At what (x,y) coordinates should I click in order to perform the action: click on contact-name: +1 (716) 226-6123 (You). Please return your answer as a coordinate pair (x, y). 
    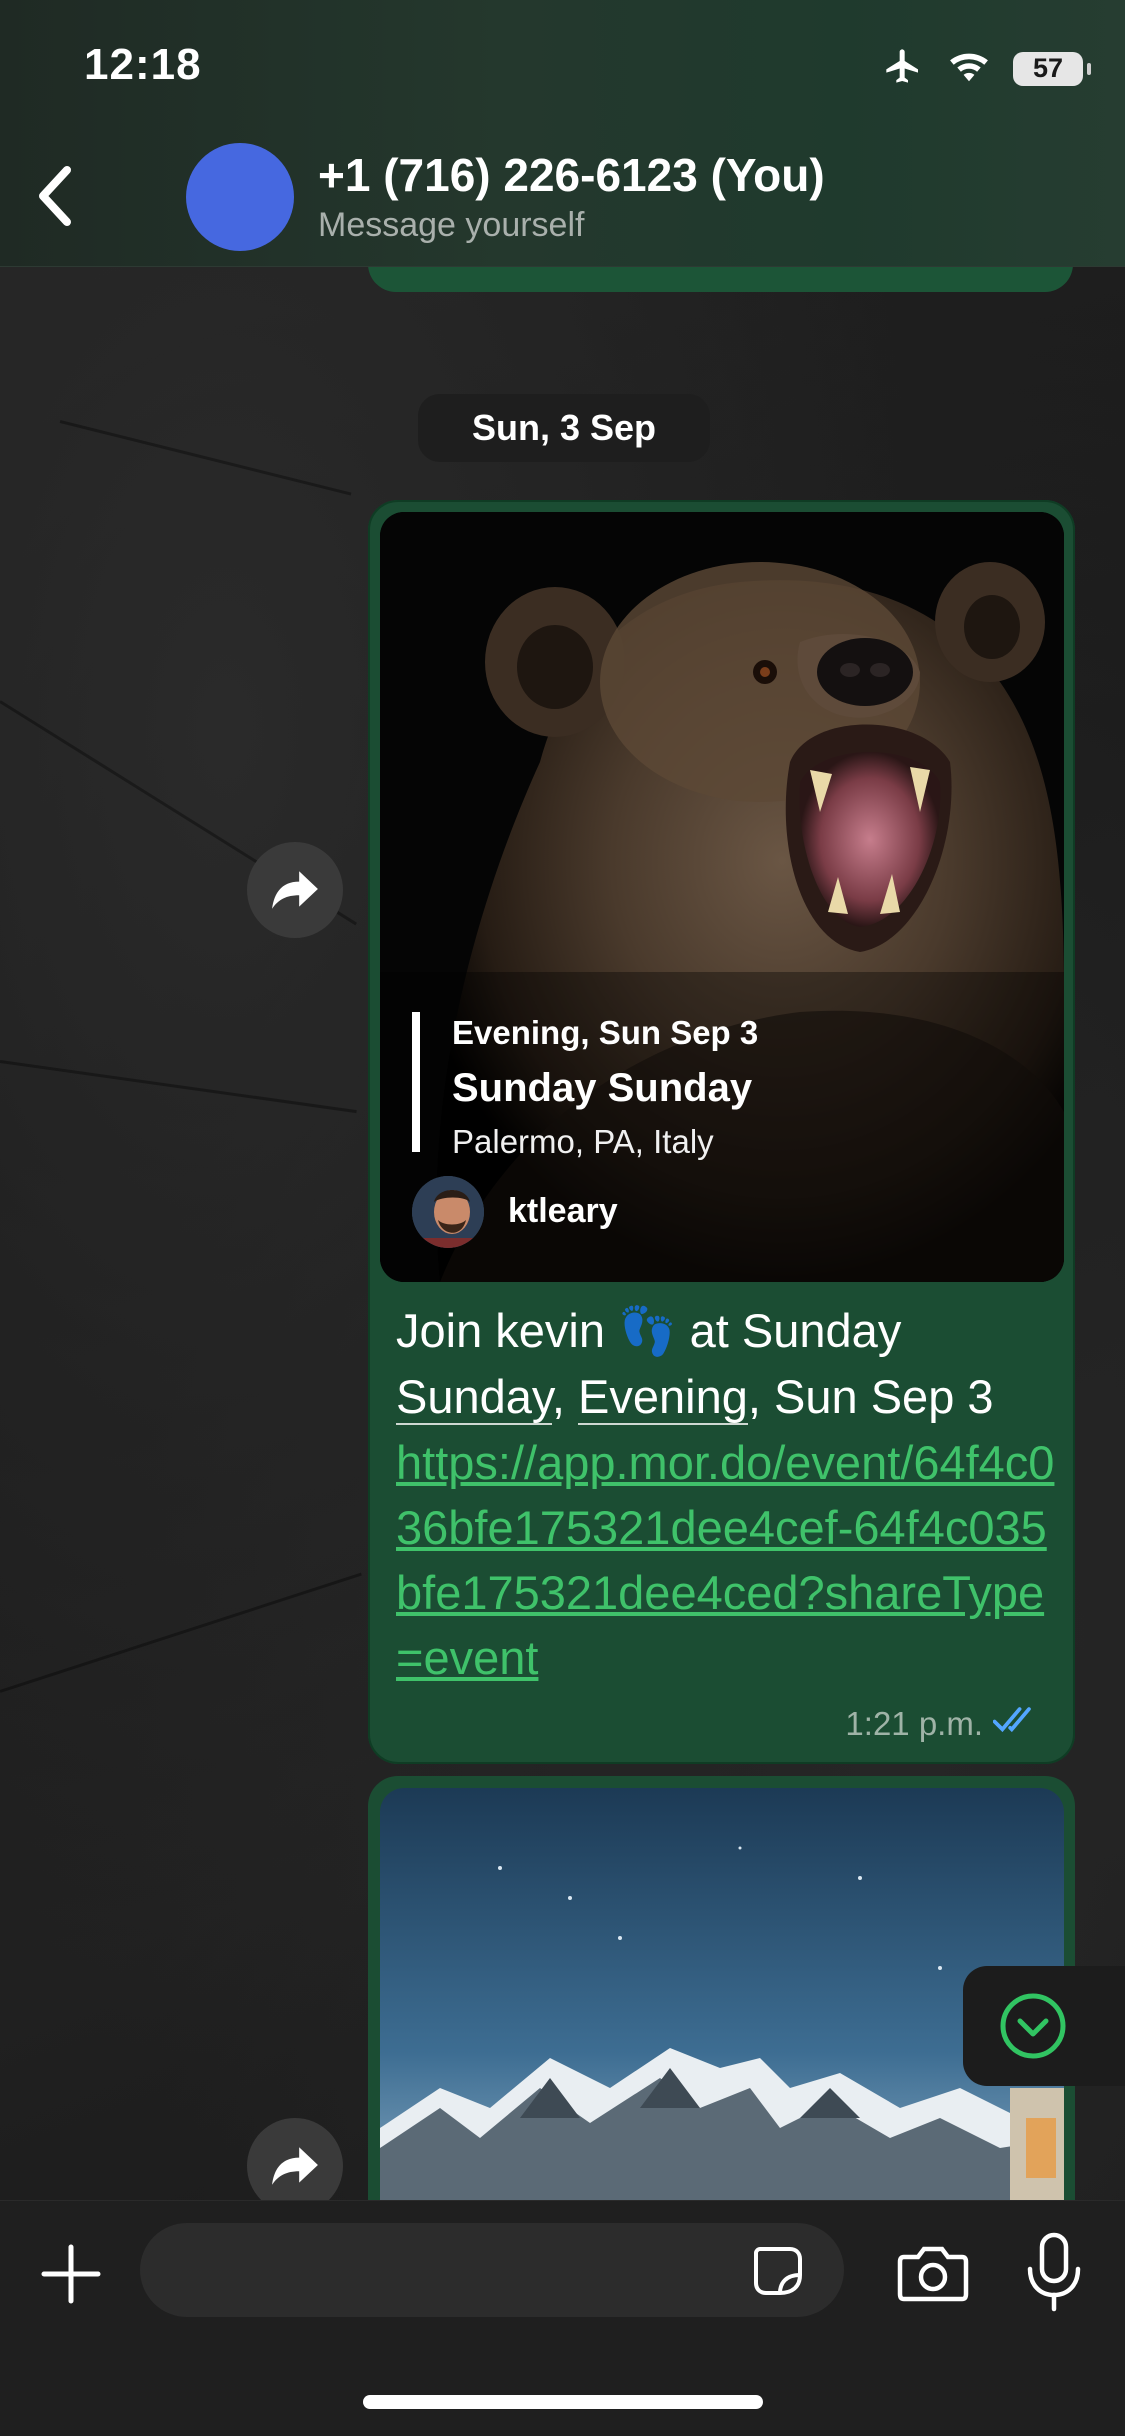
    Looking at the image, I should click on (571, 175).